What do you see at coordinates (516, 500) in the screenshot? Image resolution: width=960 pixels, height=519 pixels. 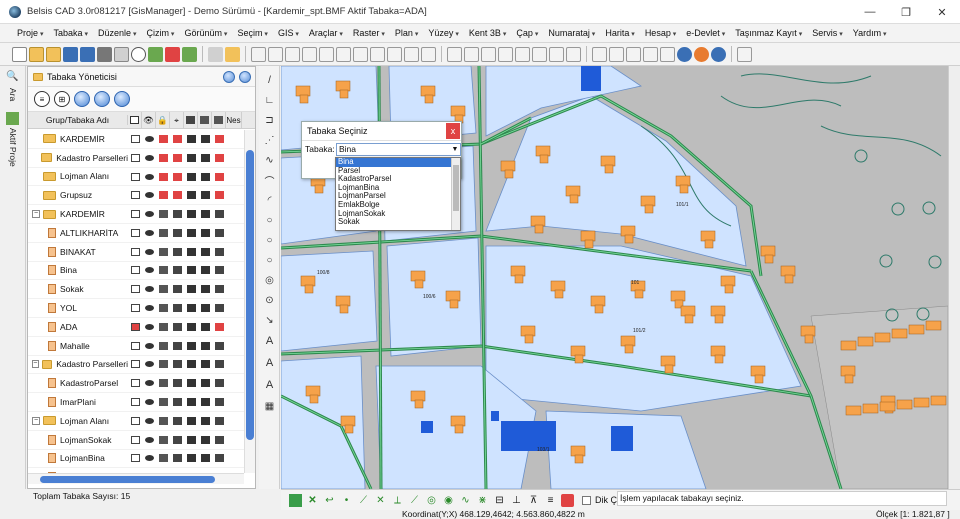 I see `polar-icon: ⊥` at bounding box center [516, 500].